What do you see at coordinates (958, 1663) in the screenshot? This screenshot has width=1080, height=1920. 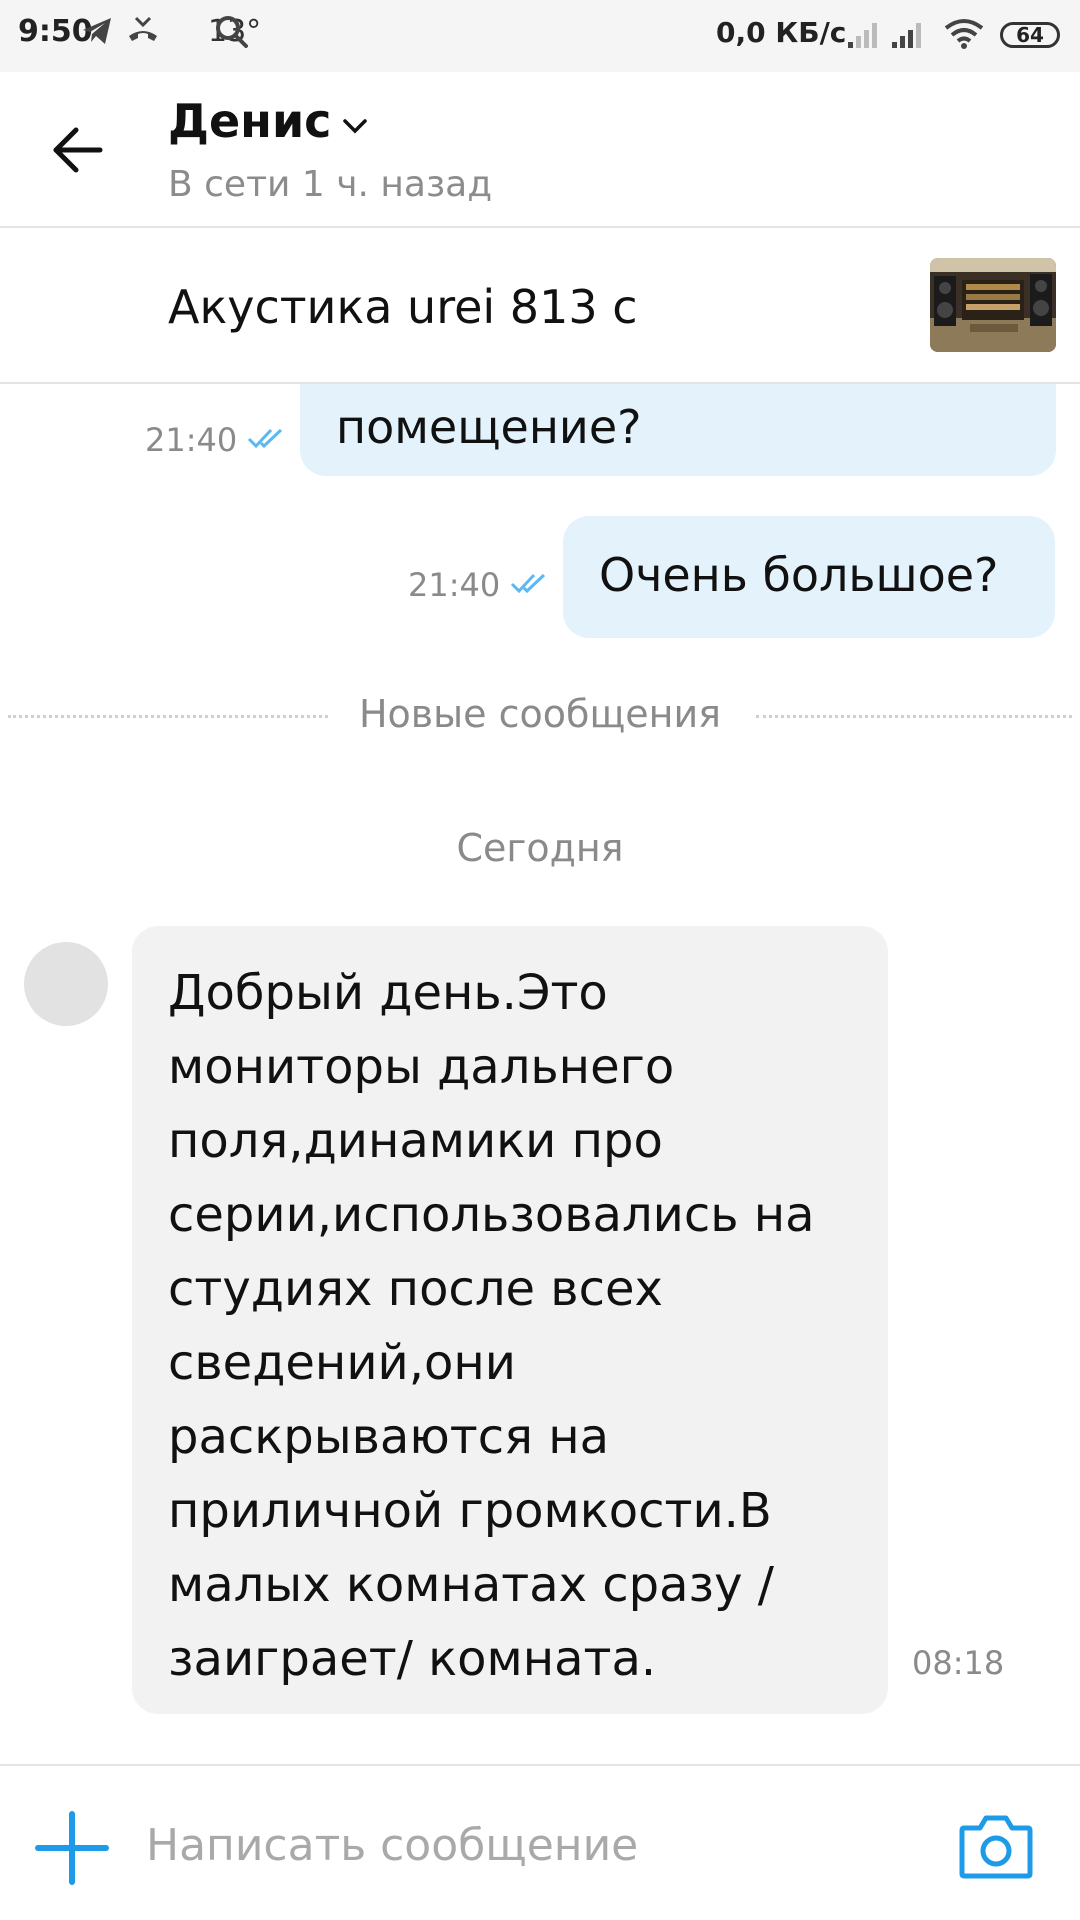 I see `incoming-message-time: 08:18` at bounding box center [958, 1663].